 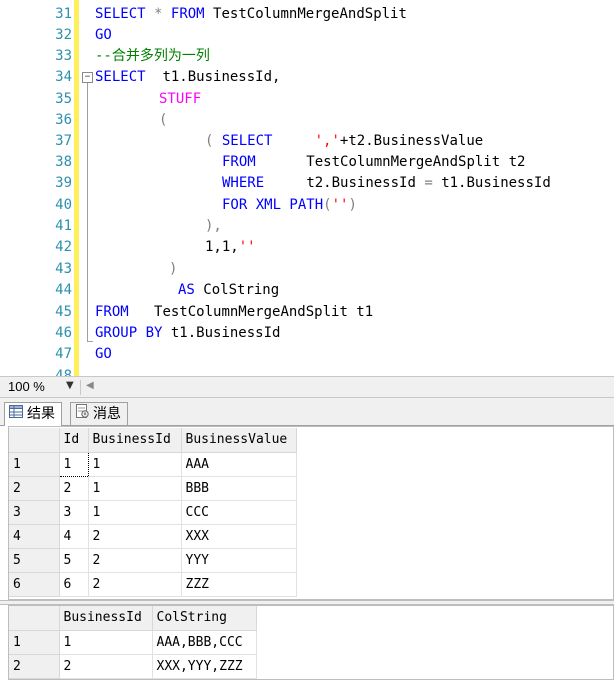 I want to click on tab-messages: 消息, so click(x=99, y=413).